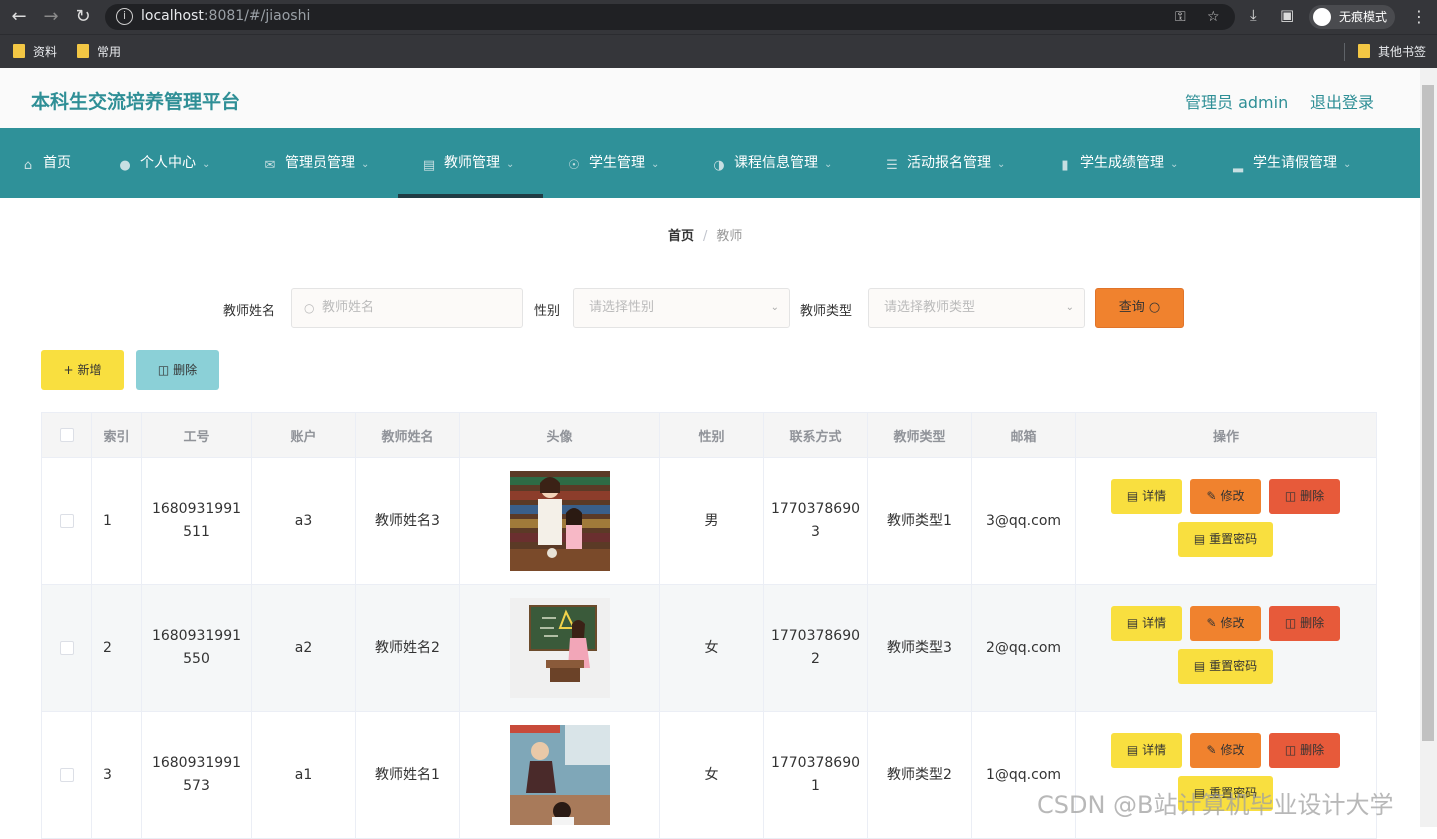 The height and width of the screenshot is (839, 1437). What do you see at coordinates (815, 521) in the screenshot?
I see `cell-phone: 1770378690 3` at bounding box center [815, 521].